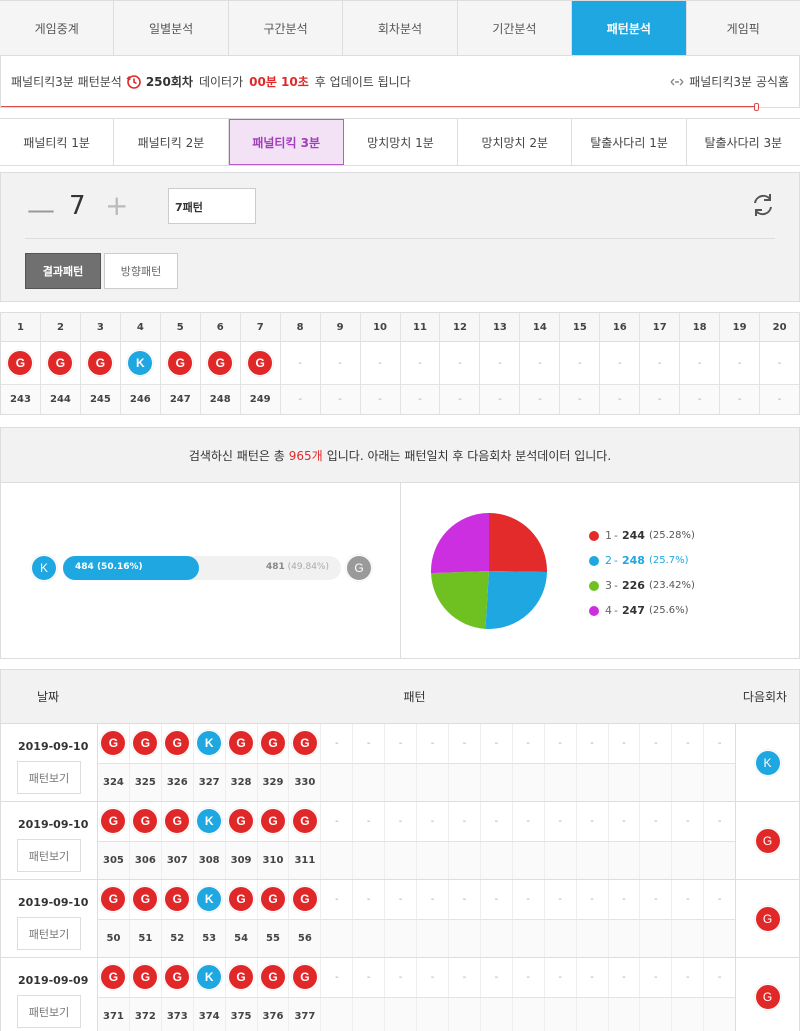 This screenshot has height=1031, width=800. Describe the element at coordinates (305, 860) in the screenshot. I see `round-number: 311` at that location.